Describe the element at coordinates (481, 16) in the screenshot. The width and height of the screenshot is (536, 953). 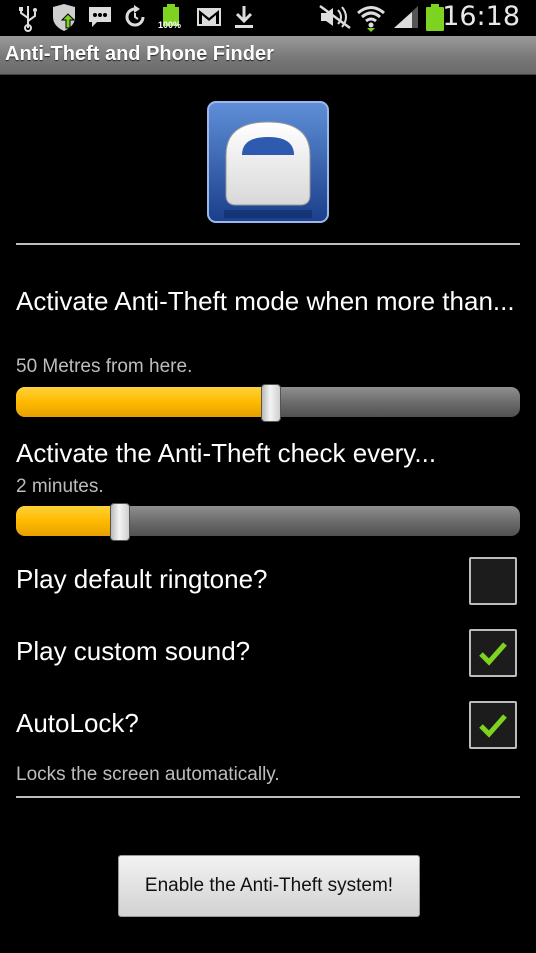
I see `clock: 16:18` at that location.